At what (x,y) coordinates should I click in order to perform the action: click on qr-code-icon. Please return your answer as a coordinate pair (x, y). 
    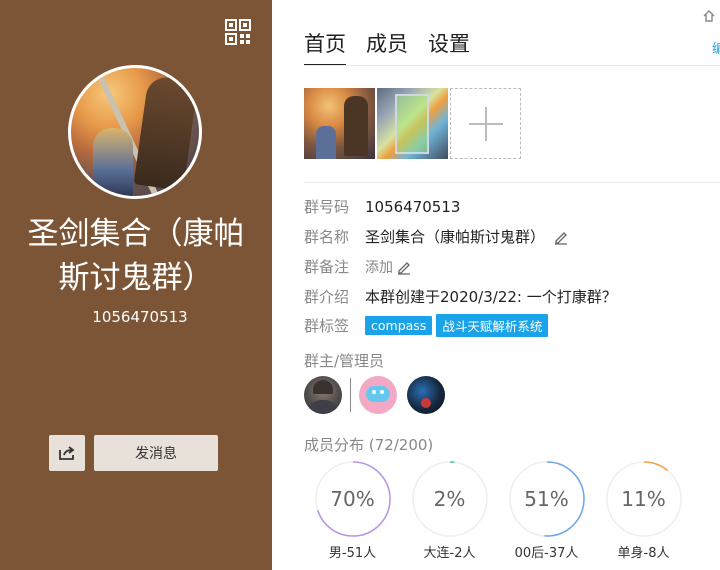
    Looking at the image, I should click on (238, 32).